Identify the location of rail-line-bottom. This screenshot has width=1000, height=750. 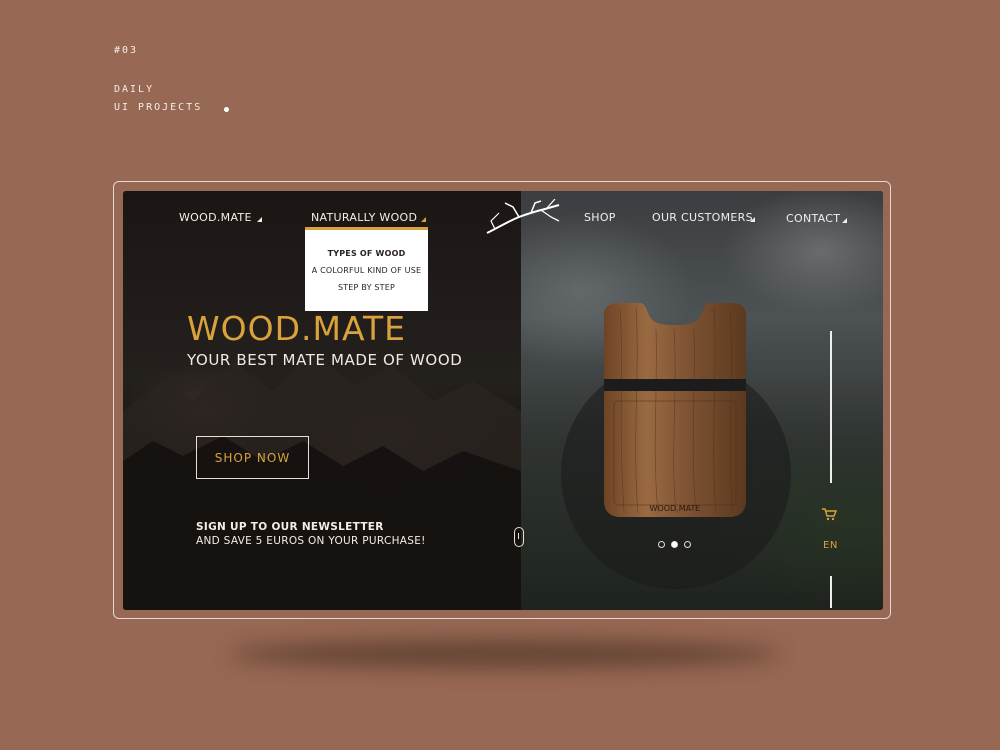
(831, 592).